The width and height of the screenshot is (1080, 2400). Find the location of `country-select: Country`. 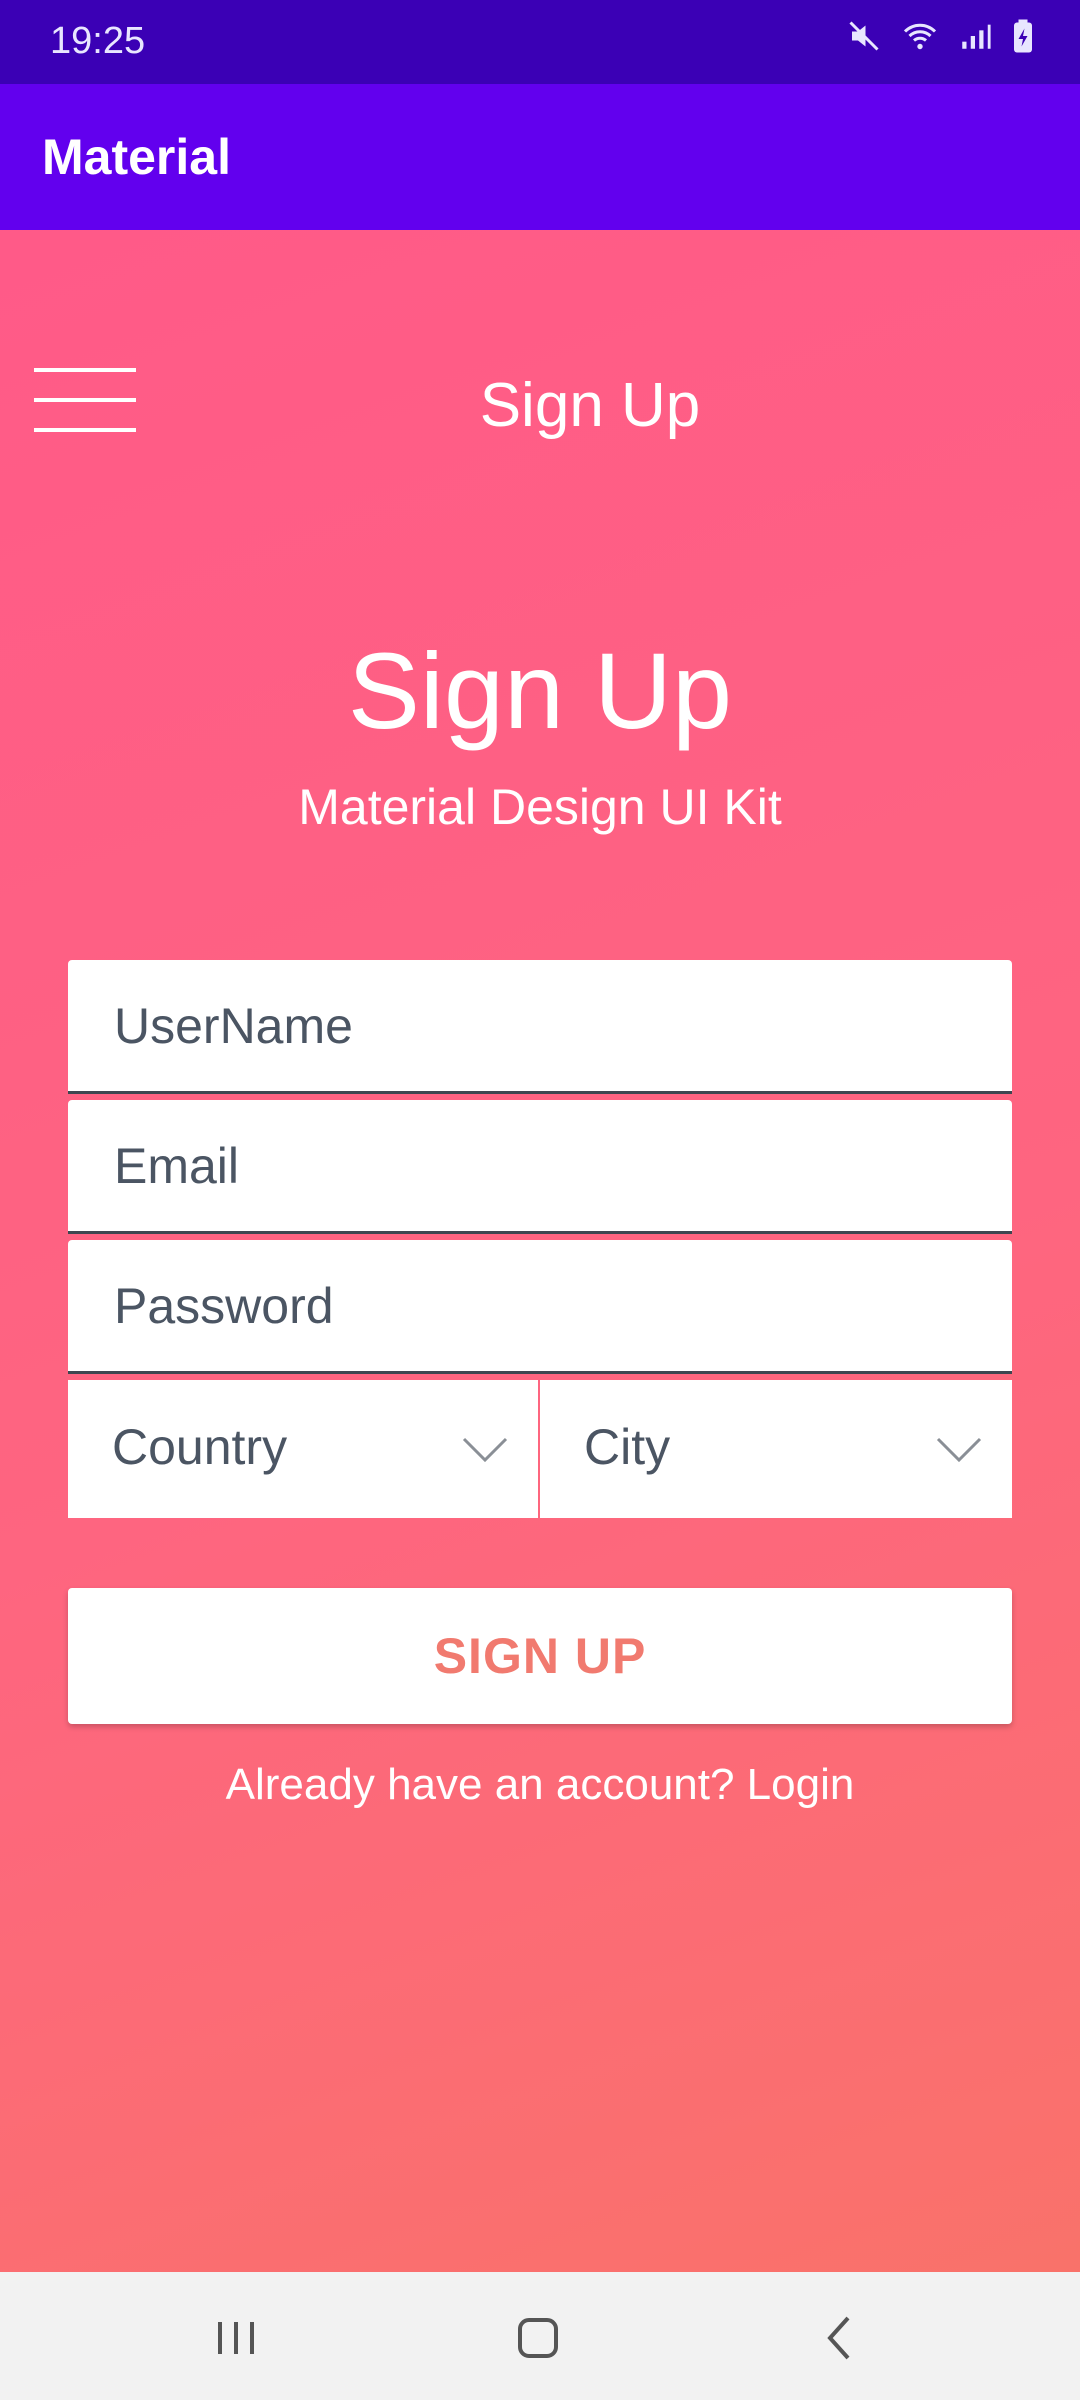

country-select: Country is located at coordinates (303, 1449).